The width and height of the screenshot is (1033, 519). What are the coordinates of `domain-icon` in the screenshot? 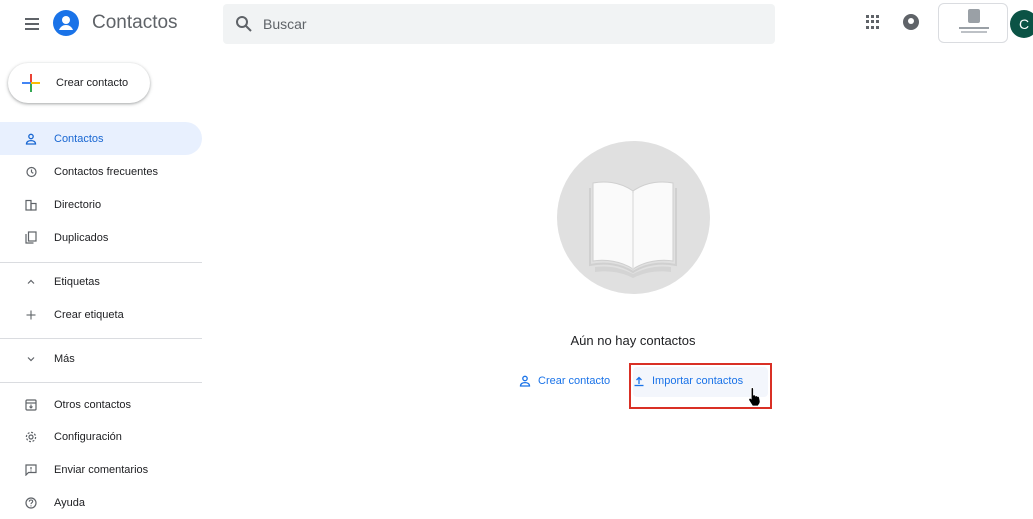 It's located at (31, 205).